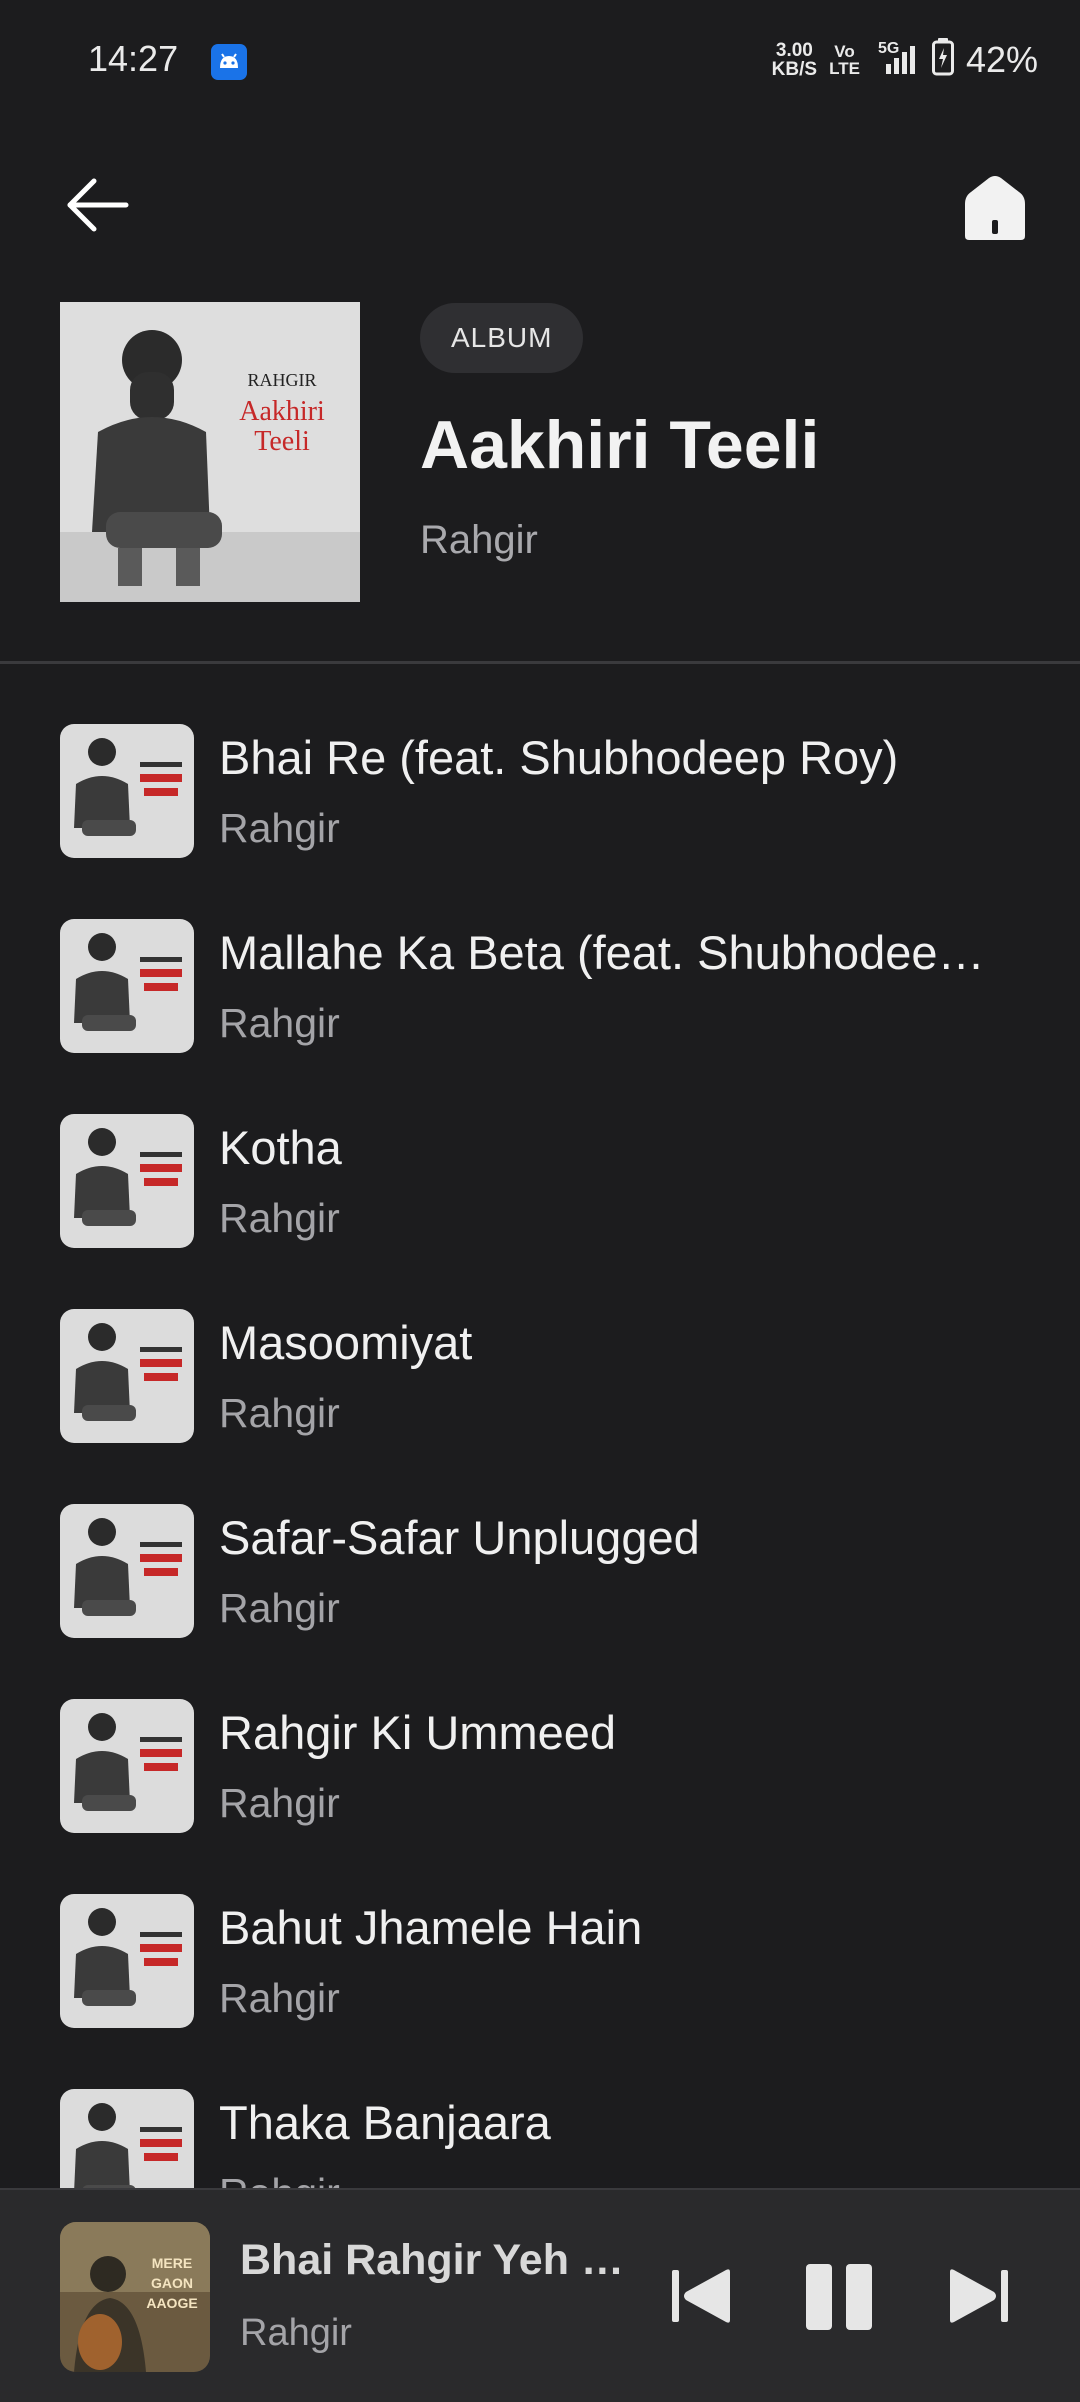  I want to click on track-title: Kotha, so click(280, 1147).